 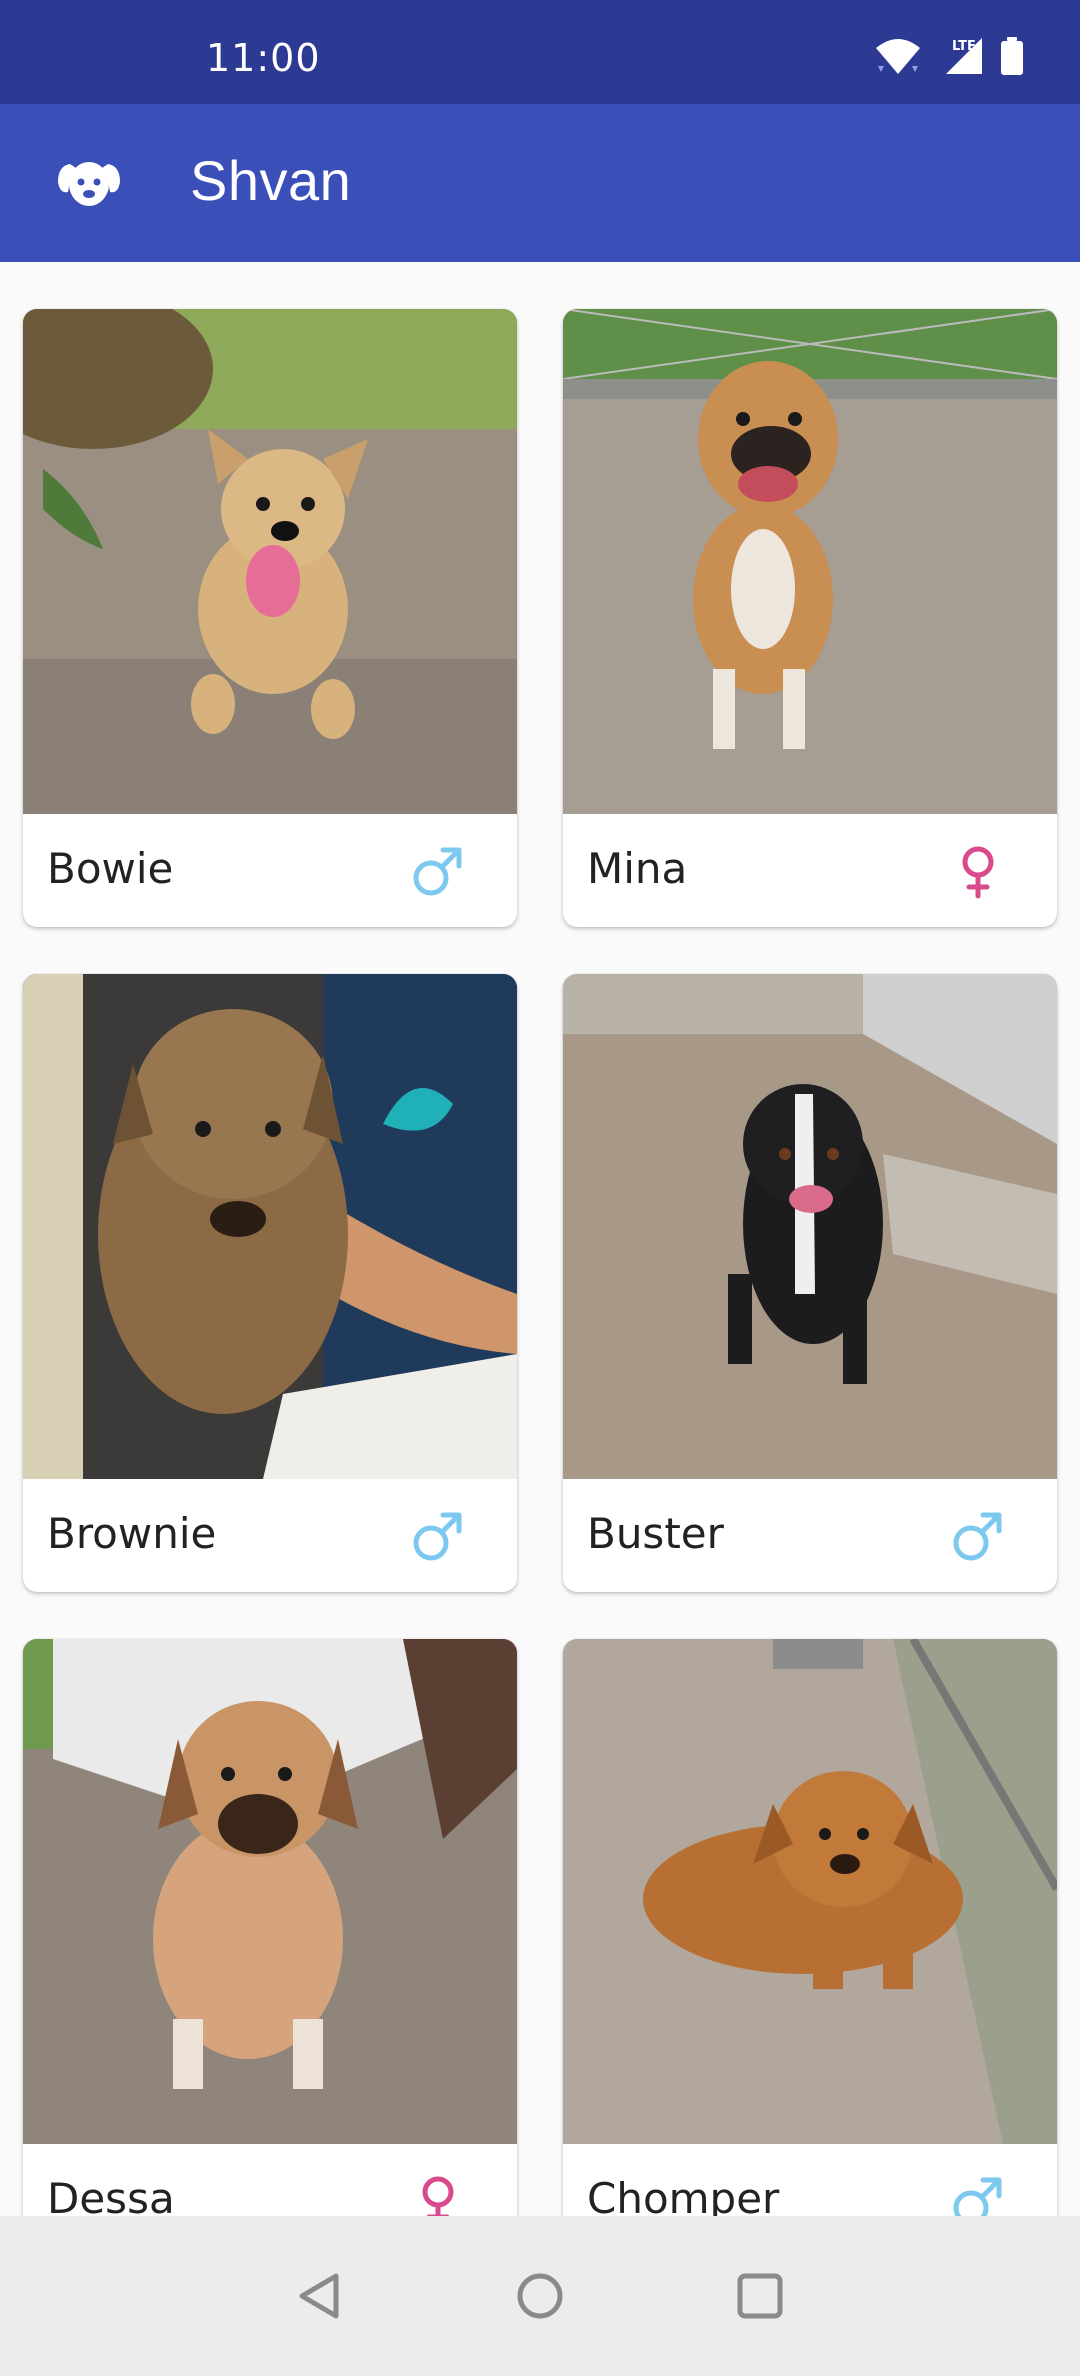 What do you see at coordinates (540, 183) in the screenshot?
I see `app-bar: Shvan` at bounding box center [540, 183].